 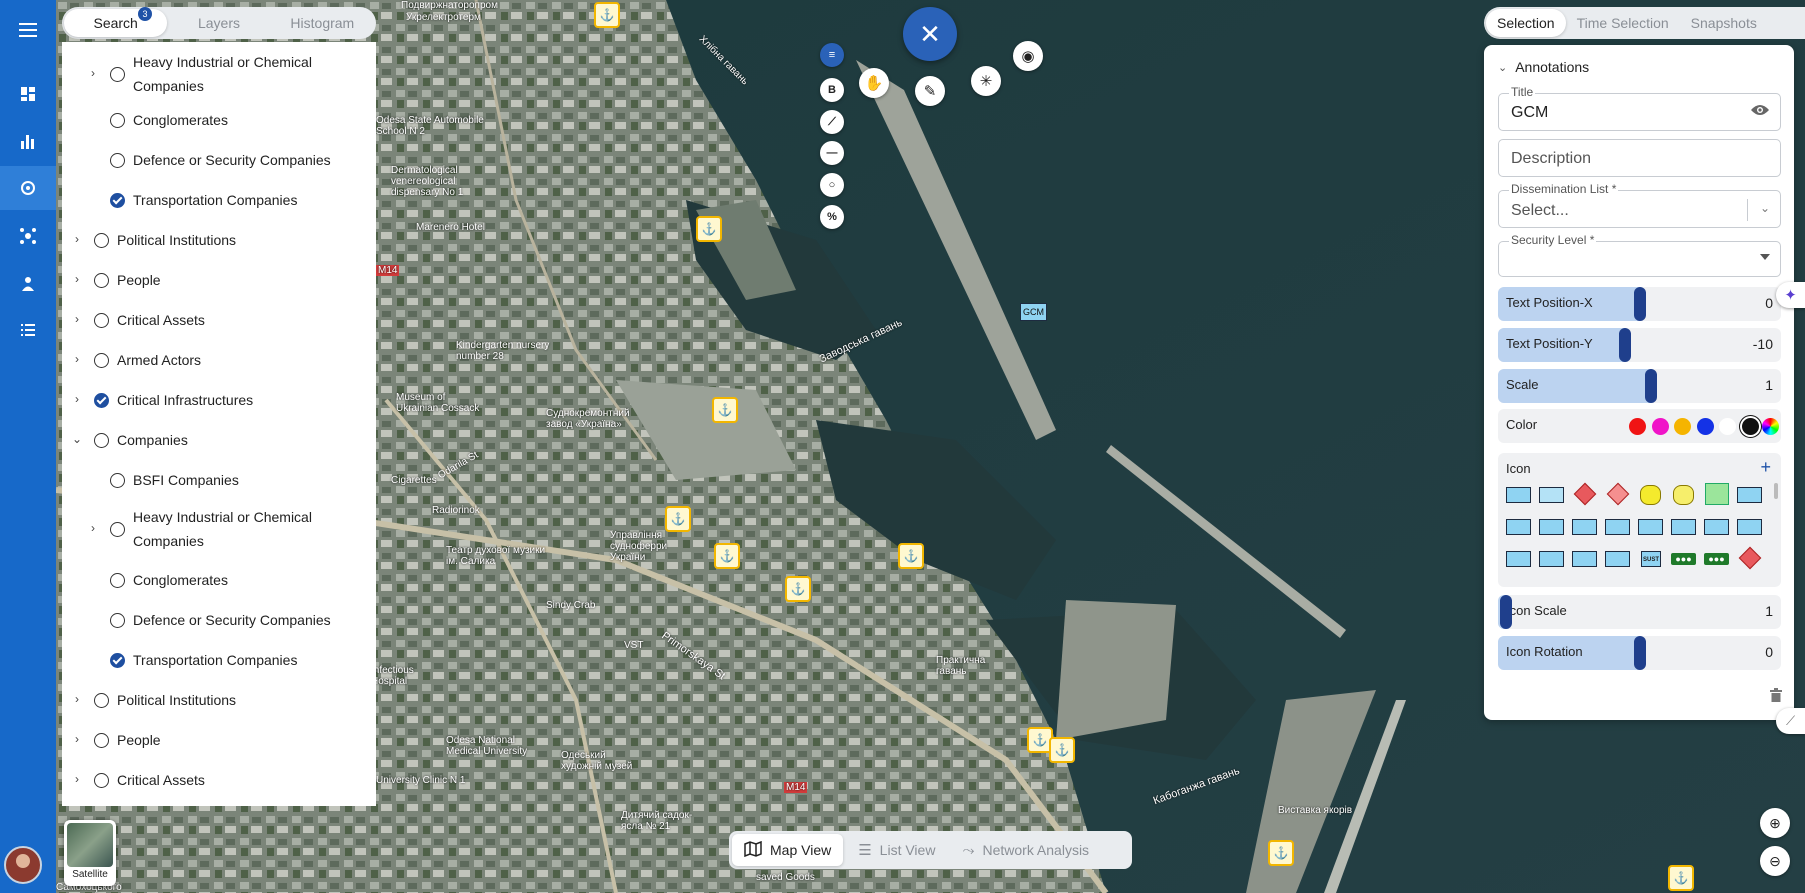 What do you see at coordinates (219, 120) in the screenshot?
I see `tree-item: Conglomerates` at bounding box center [219, 120].